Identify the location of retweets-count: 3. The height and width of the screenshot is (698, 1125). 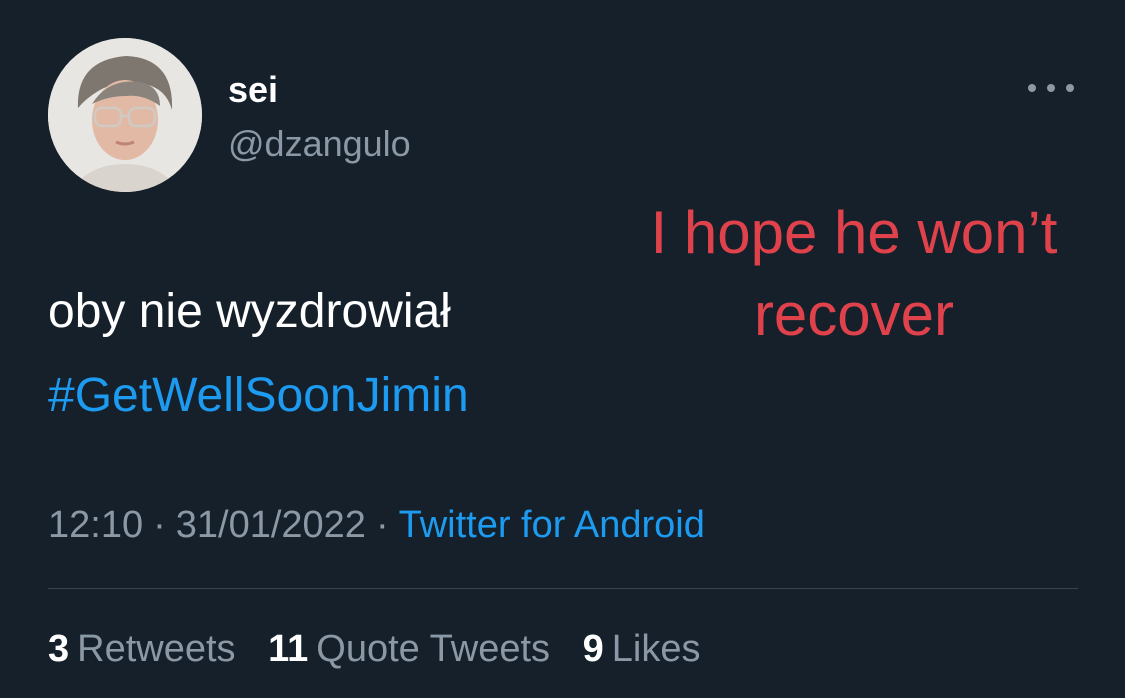
(59, 649).